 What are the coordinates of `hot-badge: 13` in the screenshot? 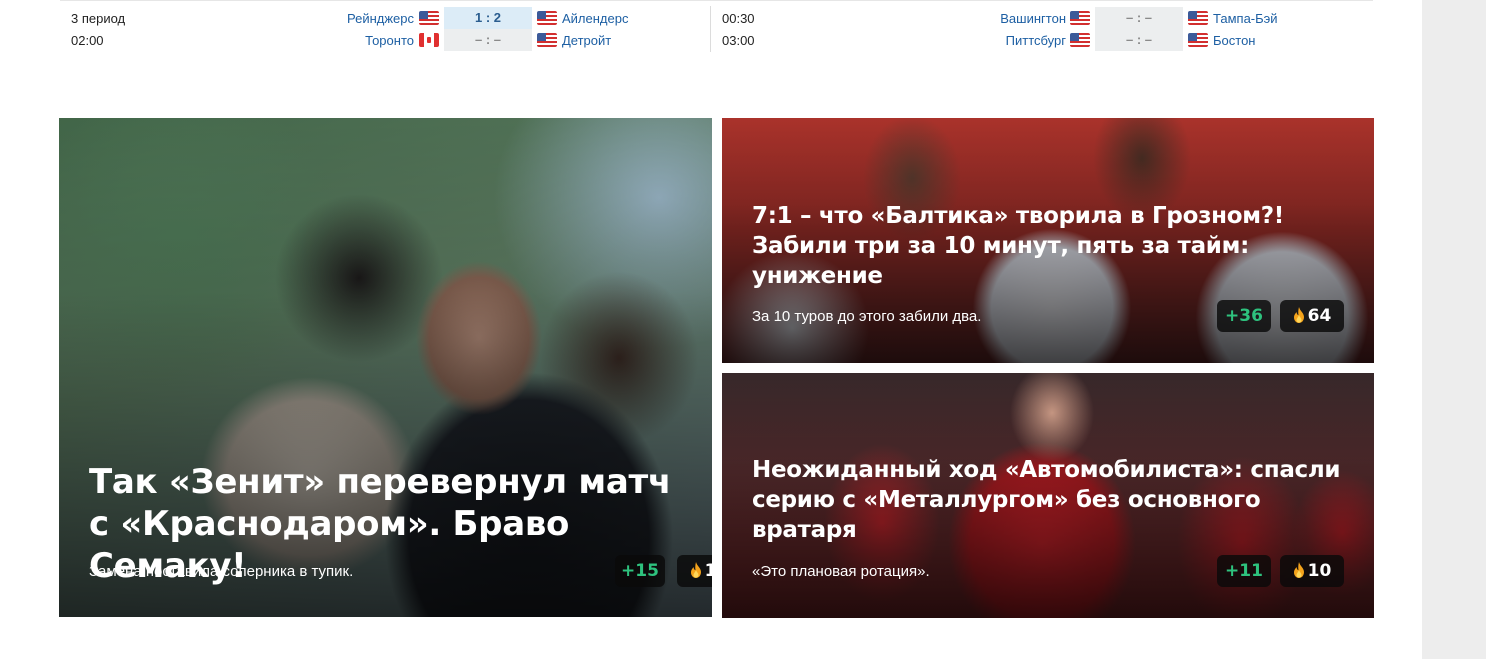 It's located at (694, 571).